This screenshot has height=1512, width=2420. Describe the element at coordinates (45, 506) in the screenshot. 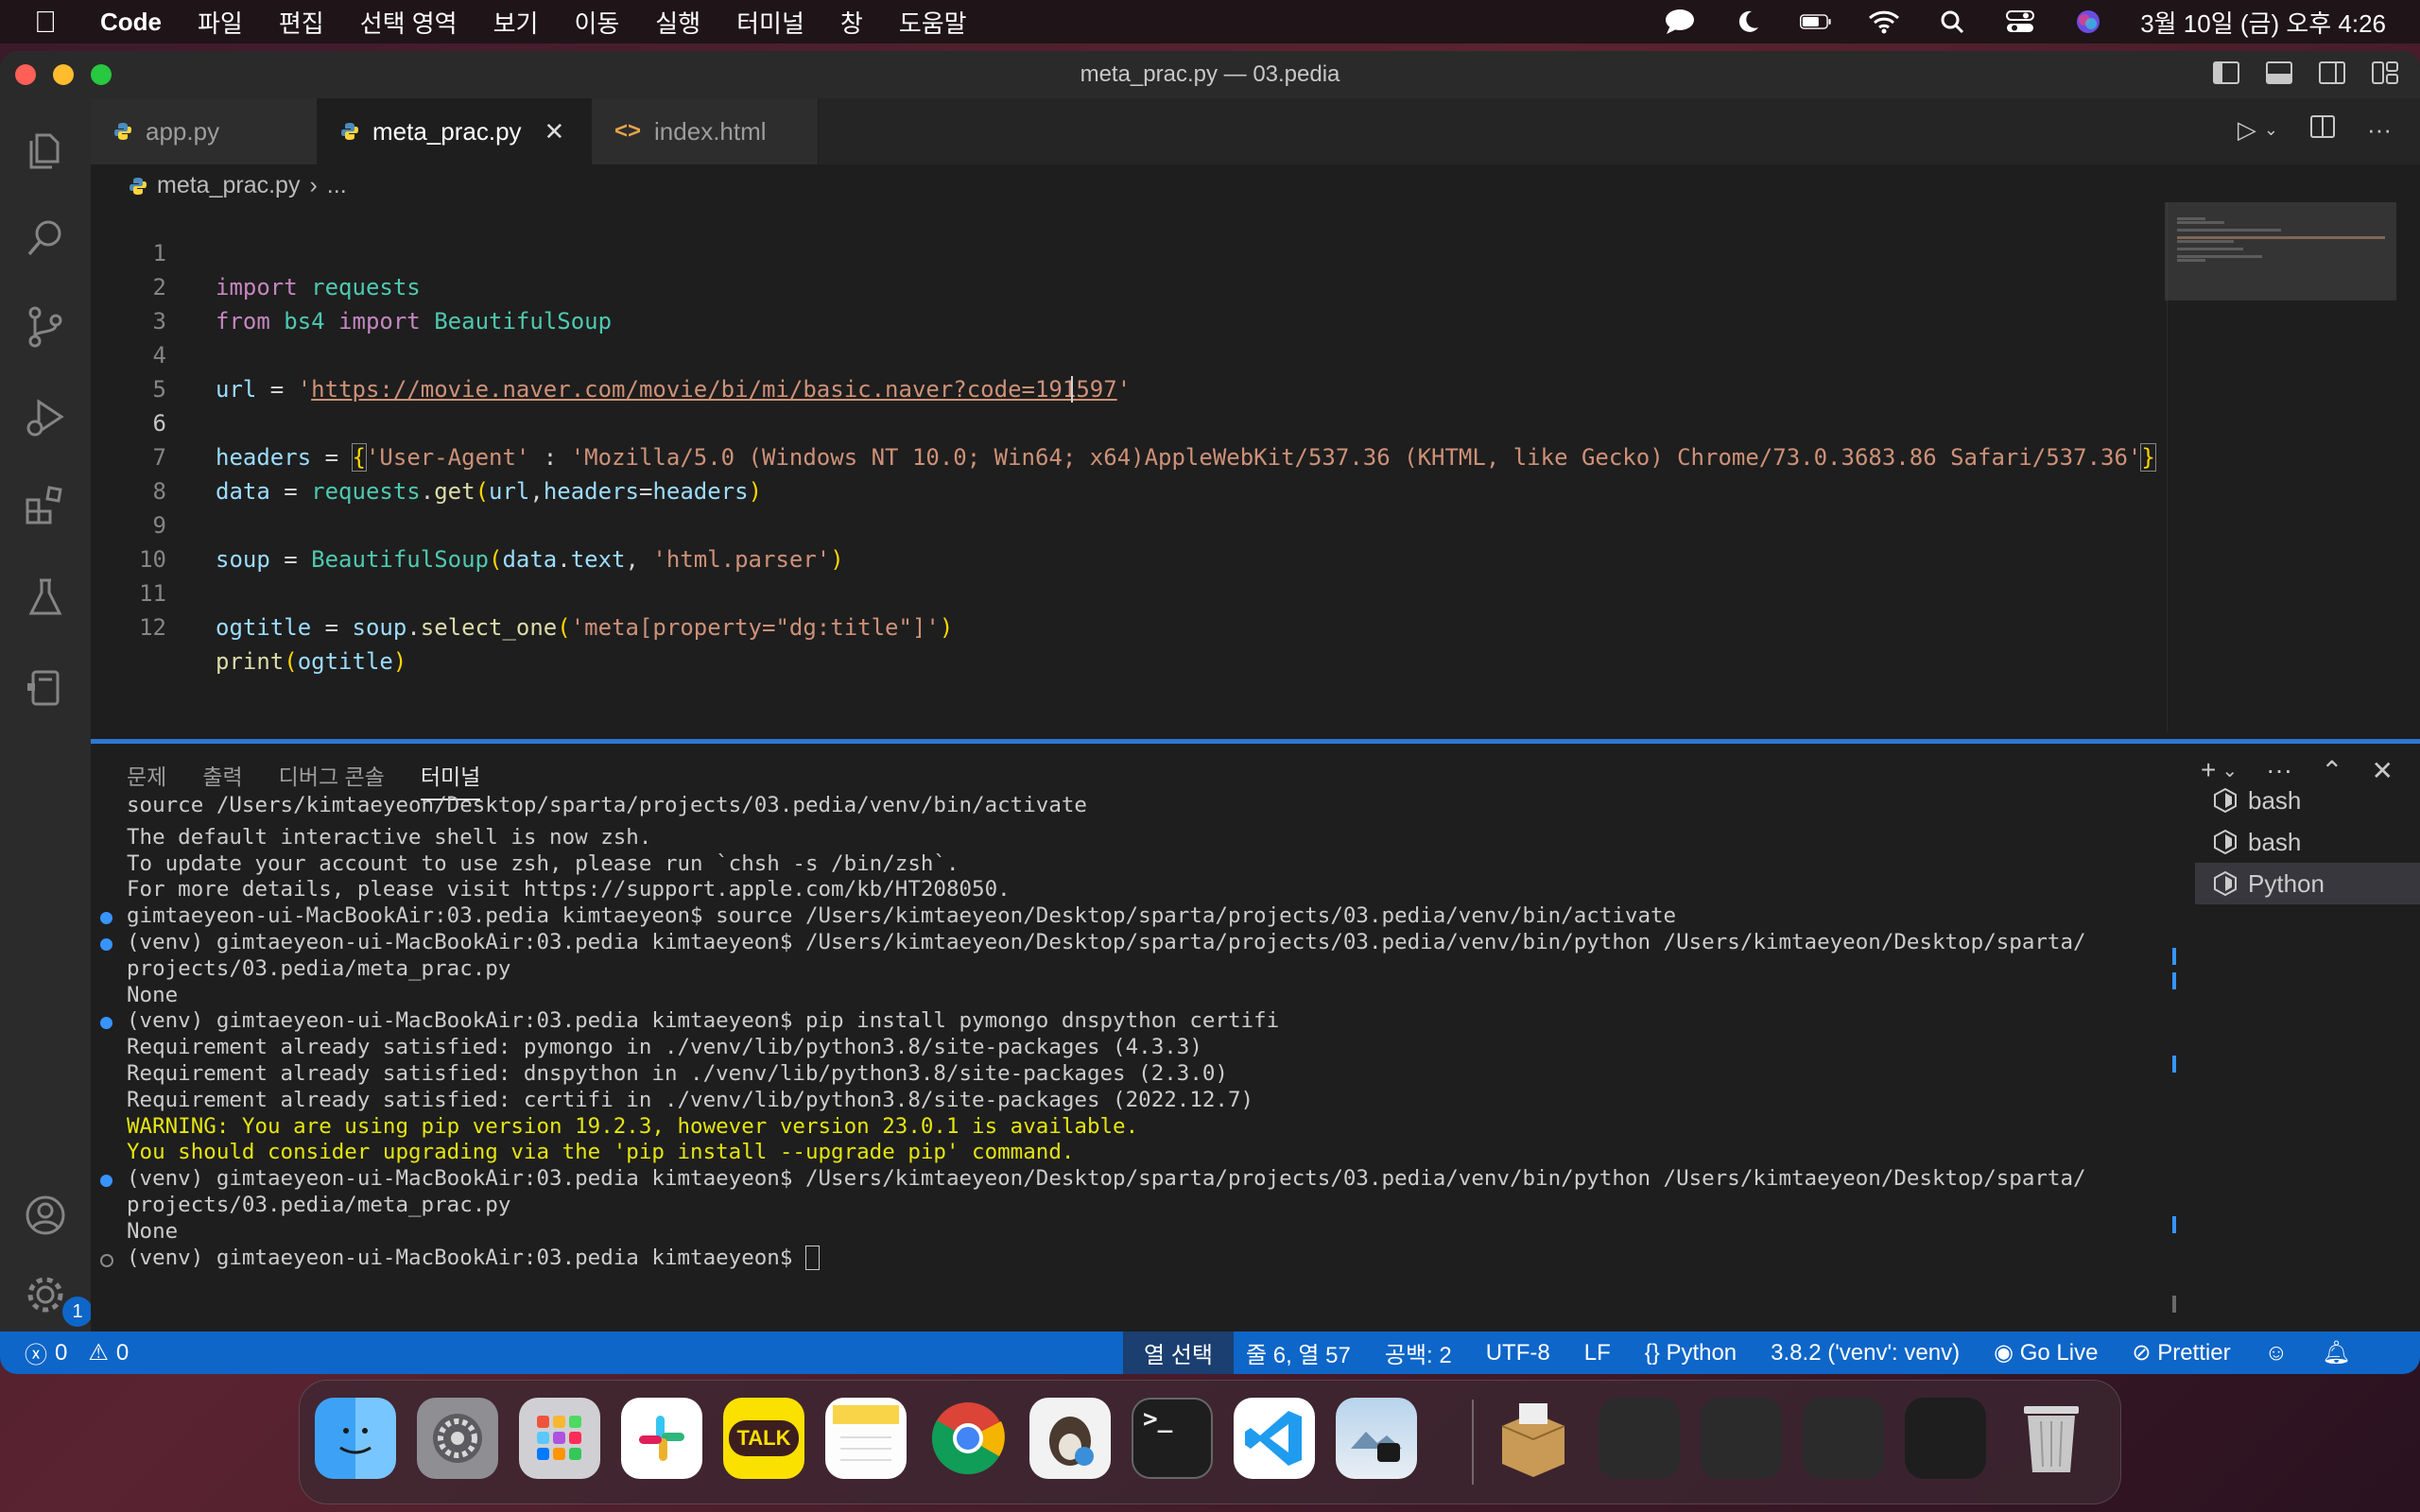

I see `extensions-icon` at that location.